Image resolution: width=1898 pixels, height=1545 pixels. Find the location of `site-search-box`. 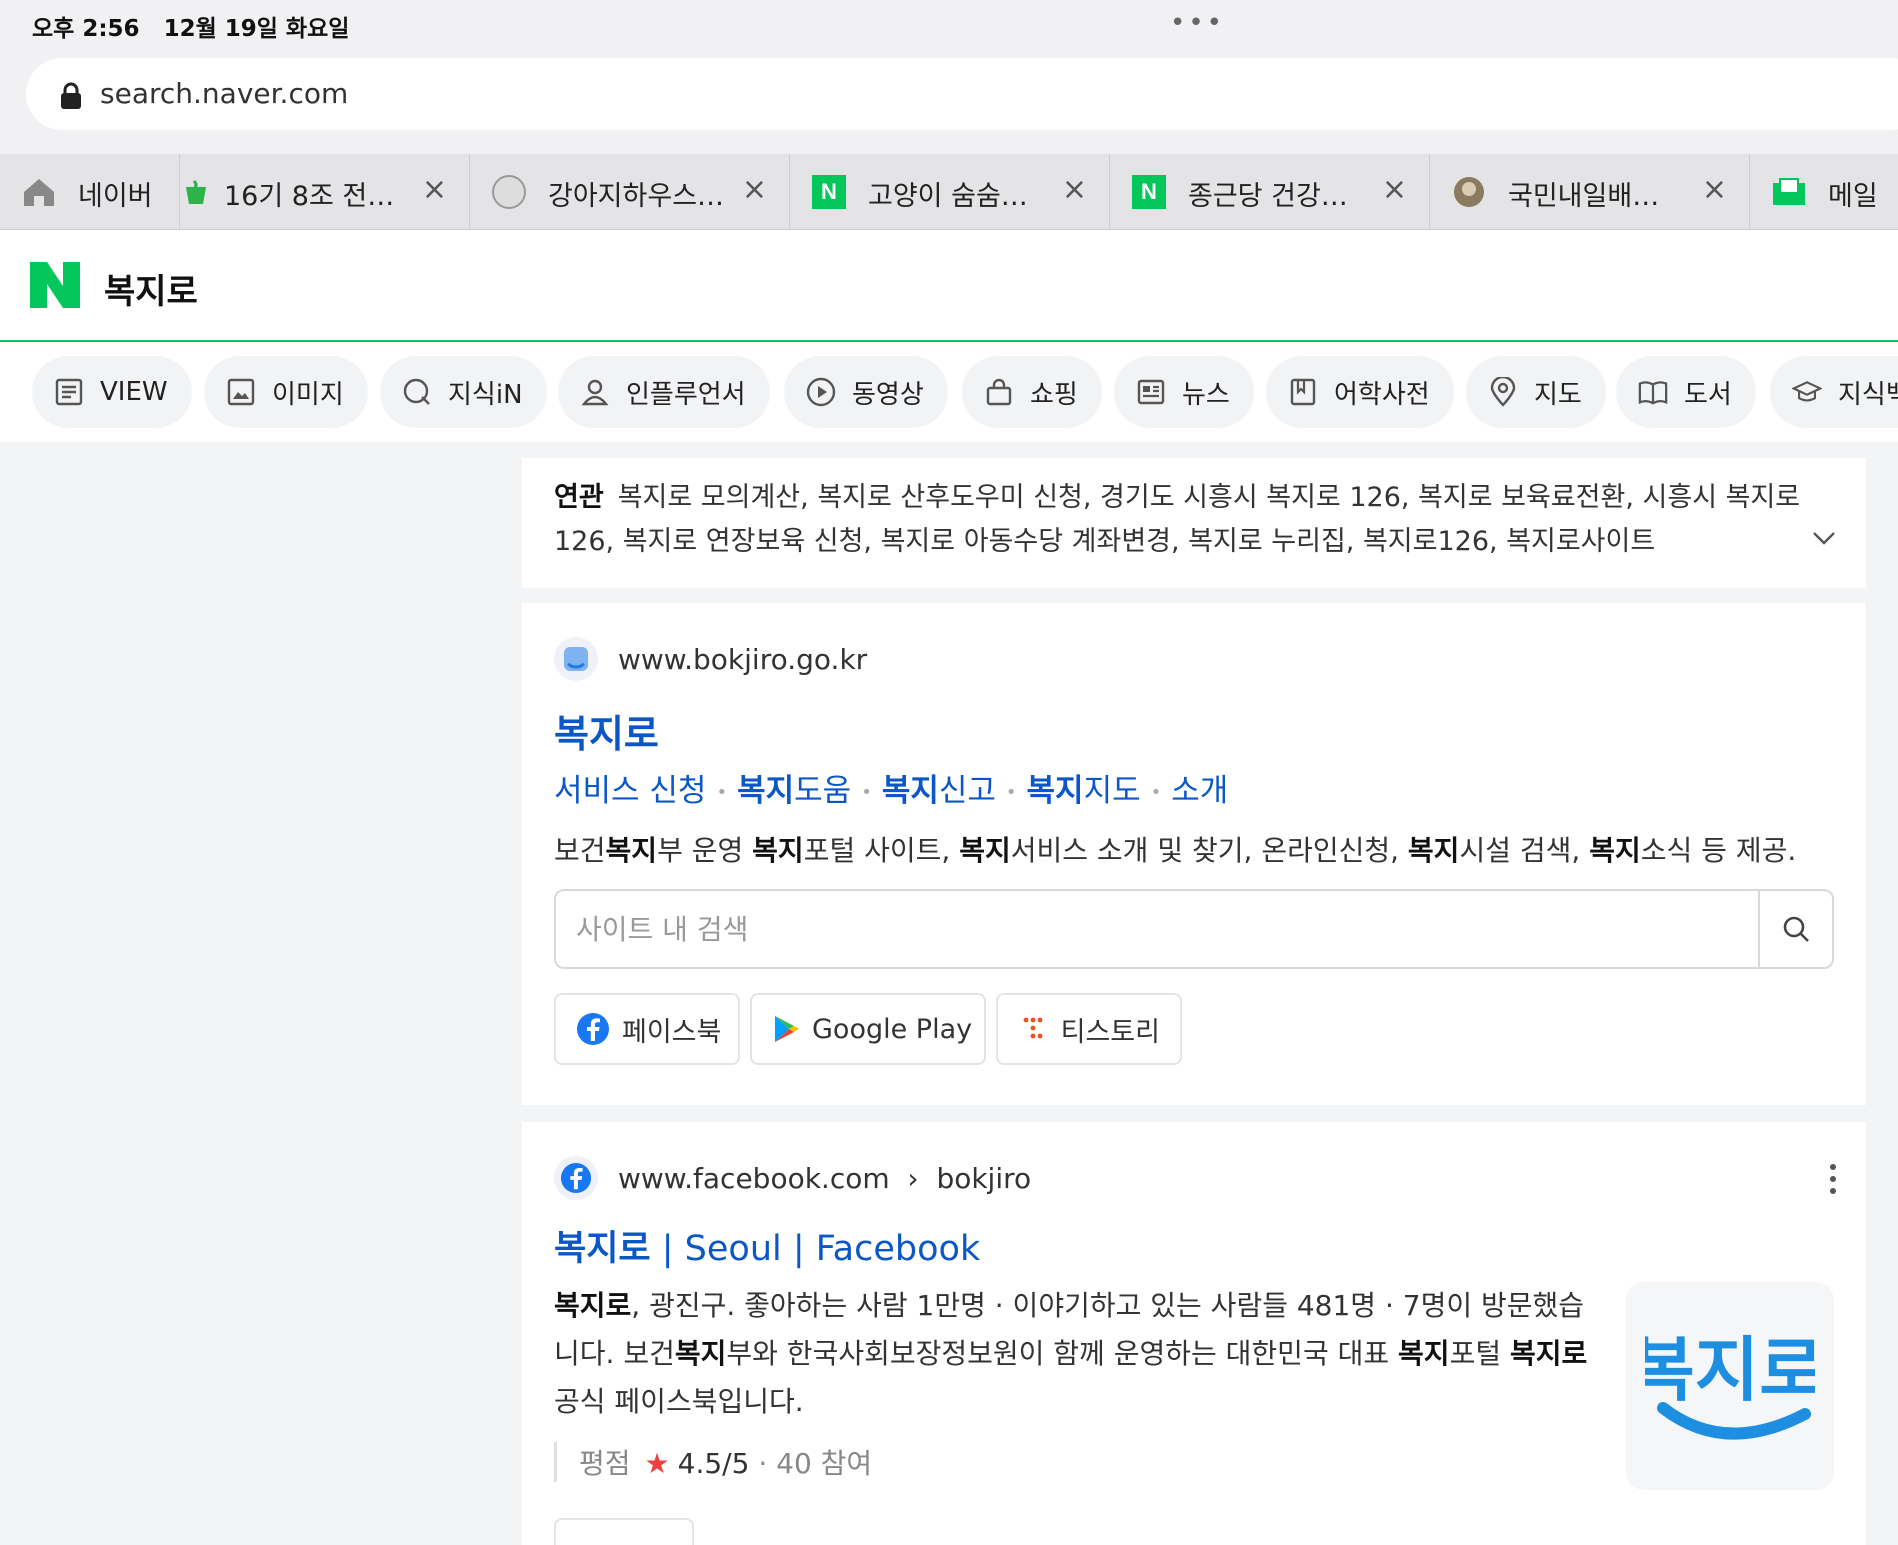

site-search-box is located at coordinates (1194, 929).